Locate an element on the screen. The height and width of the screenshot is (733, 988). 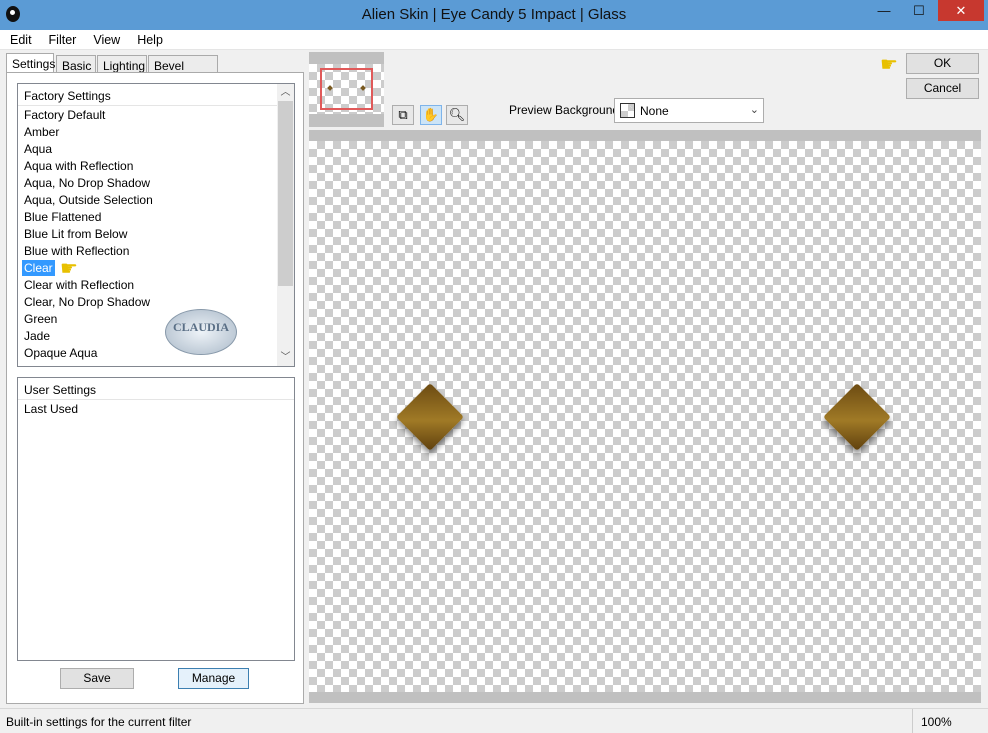
scroll-down-icon: ﹀ is located at coordinates (285, 357).